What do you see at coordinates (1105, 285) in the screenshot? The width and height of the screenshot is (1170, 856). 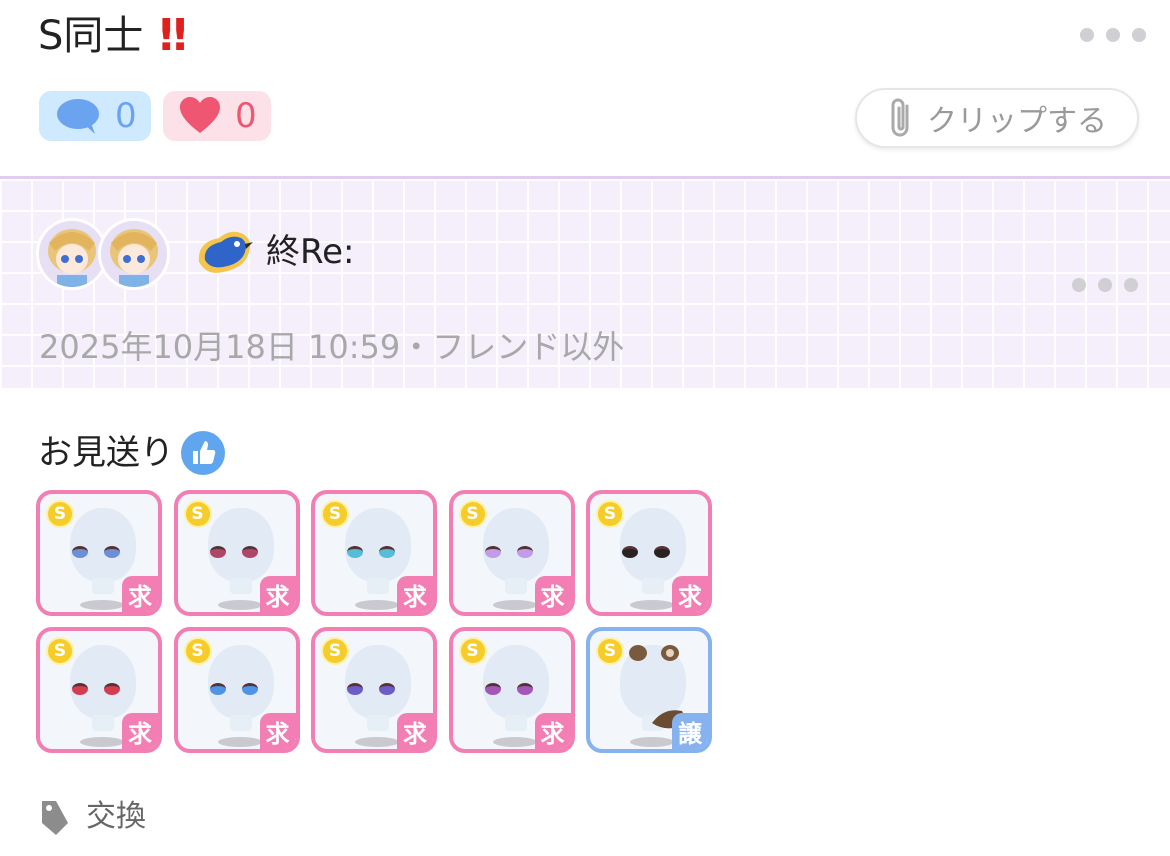 I see `author-more-options-icon` at bounding box center [1105, 285].